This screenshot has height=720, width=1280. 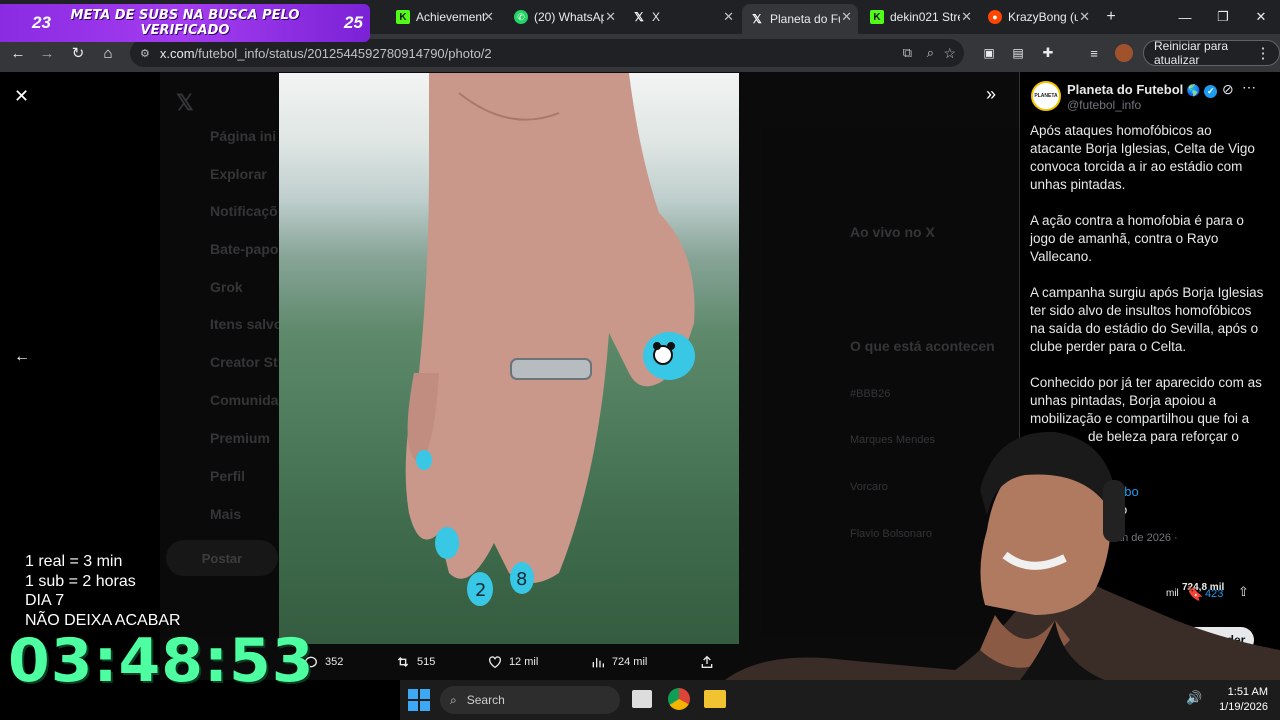 I want to click on like-button: 12 mil, so click(x=512, y=662).